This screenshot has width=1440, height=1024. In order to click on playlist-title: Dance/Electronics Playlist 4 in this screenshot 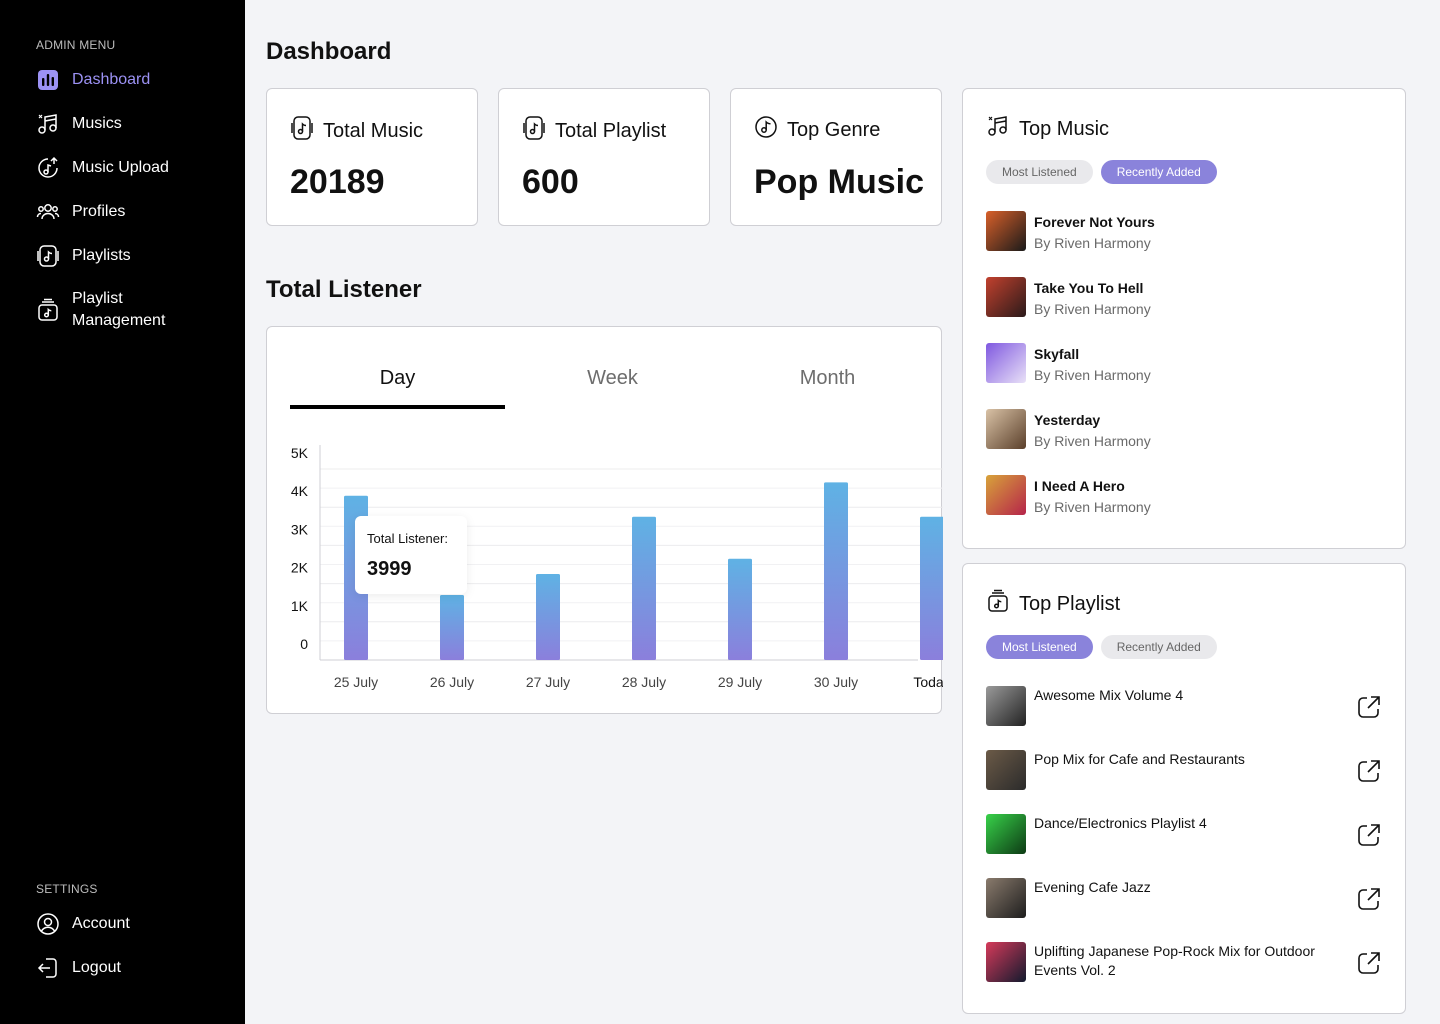, I will do `click(1120, 823)`.